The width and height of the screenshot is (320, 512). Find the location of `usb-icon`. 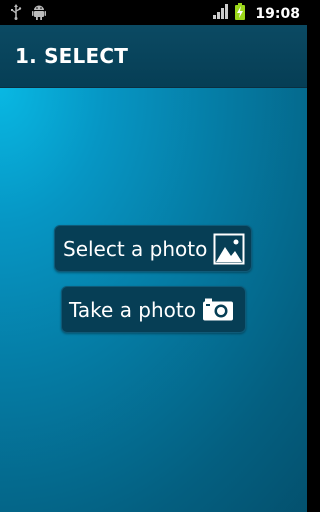

usb-icon is located at coordinates (16, 14).